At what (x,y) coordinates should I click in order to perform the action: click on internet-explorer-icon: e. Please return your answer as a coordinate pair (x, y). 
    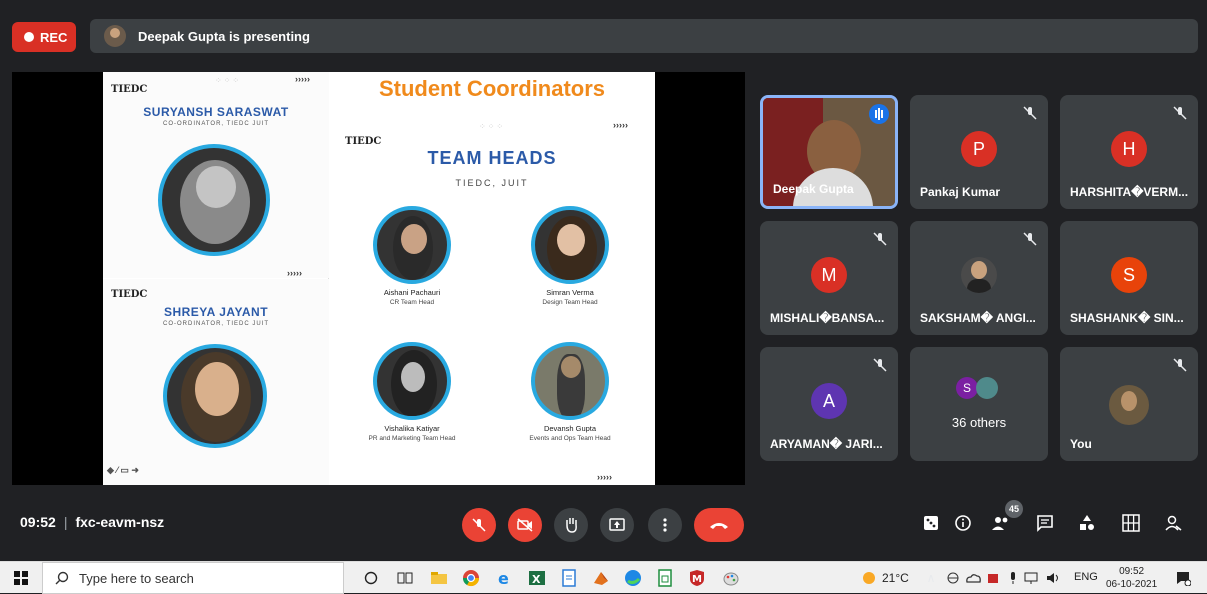
    Looking at the image, I should click on (505, 578).